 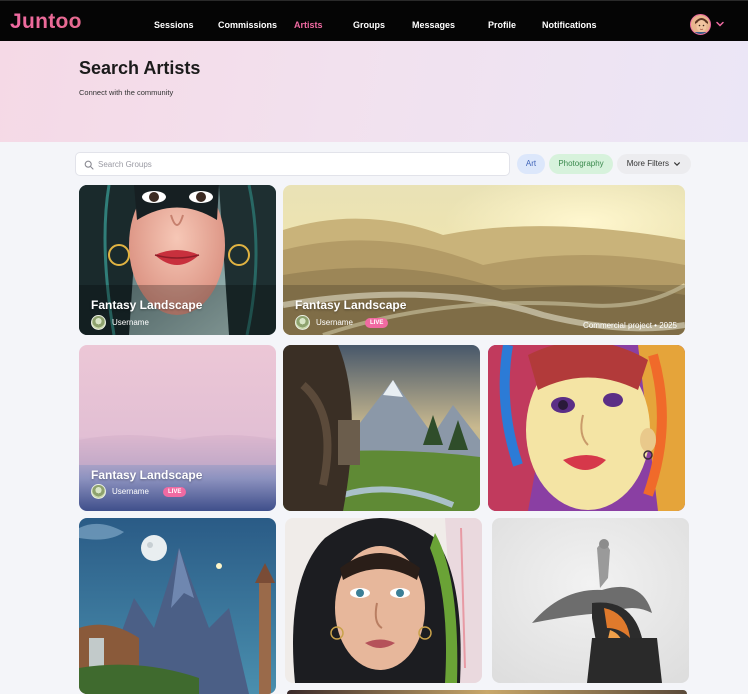 What do you see at coordinates (174, 25) in the screenshot?
I see `nav-item-sessions: Sessions` at bounding box center [174, 25].